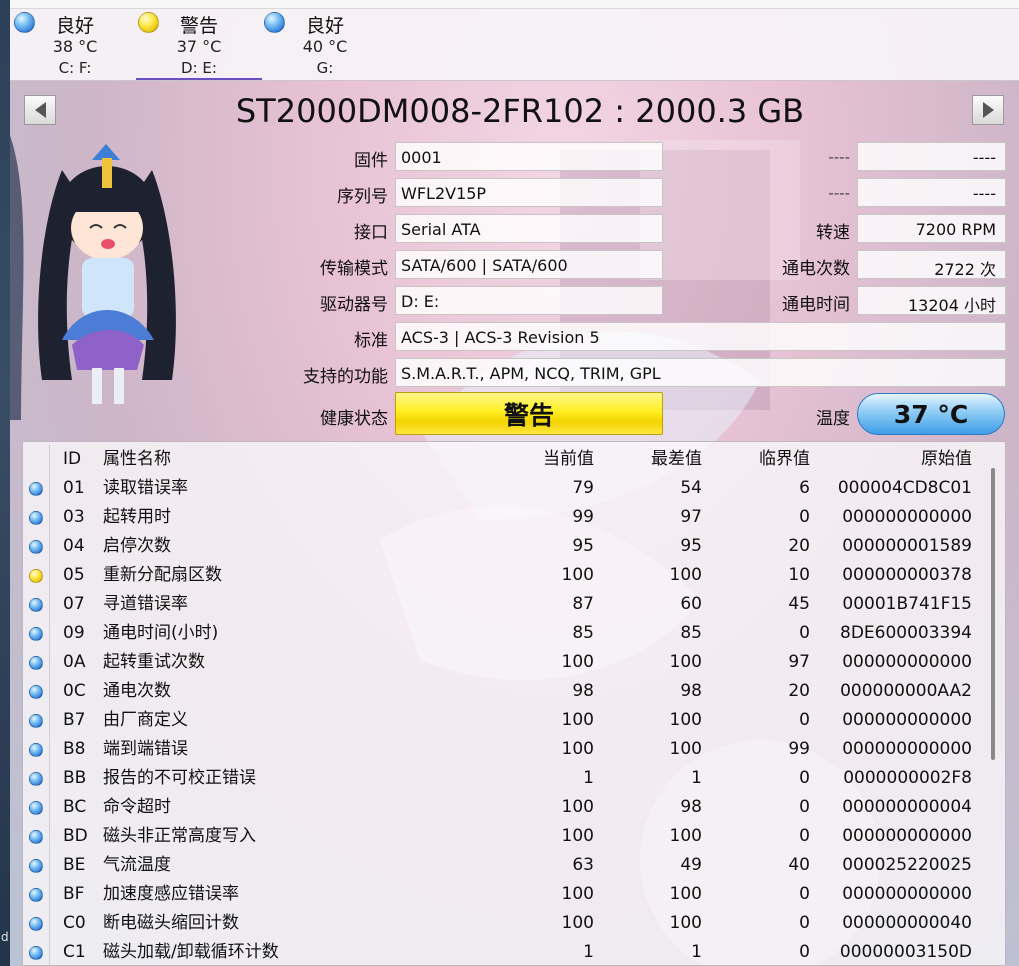 The image size is (1019, 966). What do you see at coordinates (529, 413) in the screenshot?
I see `health-status-button: 警告` at bounding box center [529, 413].